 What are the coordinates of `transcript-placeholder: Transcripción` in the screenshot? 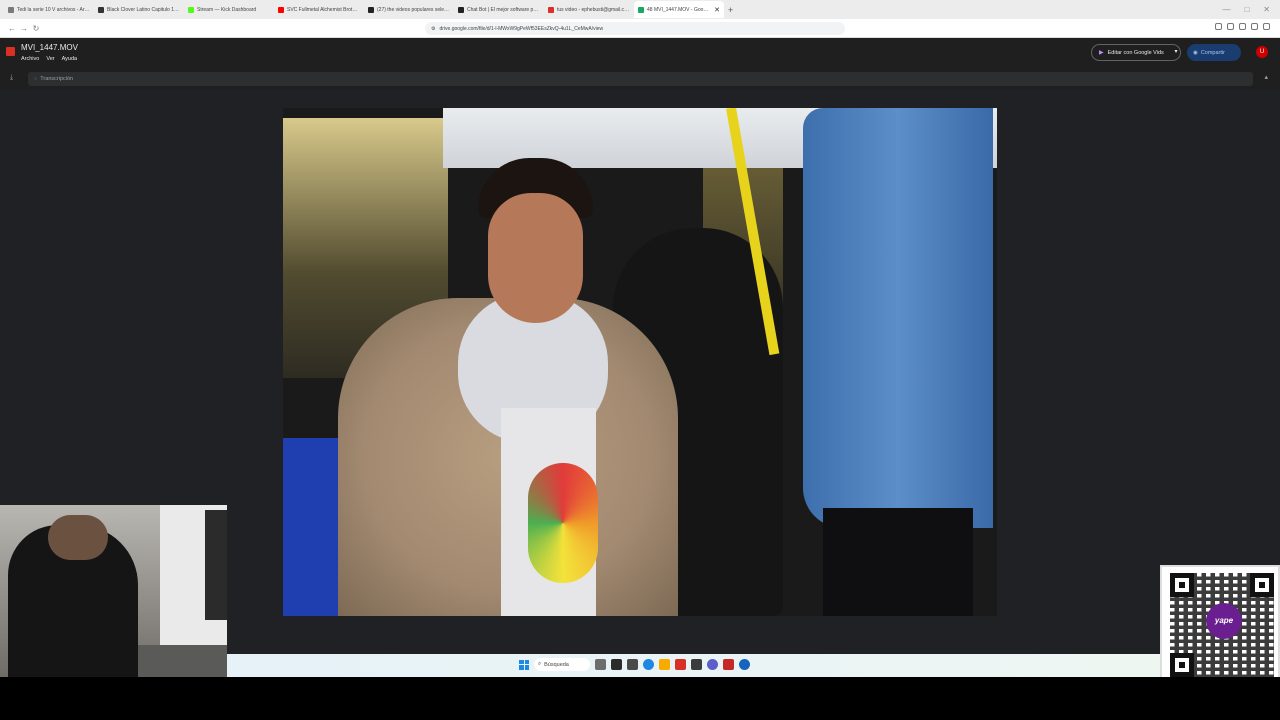 It's located at (57, 79).